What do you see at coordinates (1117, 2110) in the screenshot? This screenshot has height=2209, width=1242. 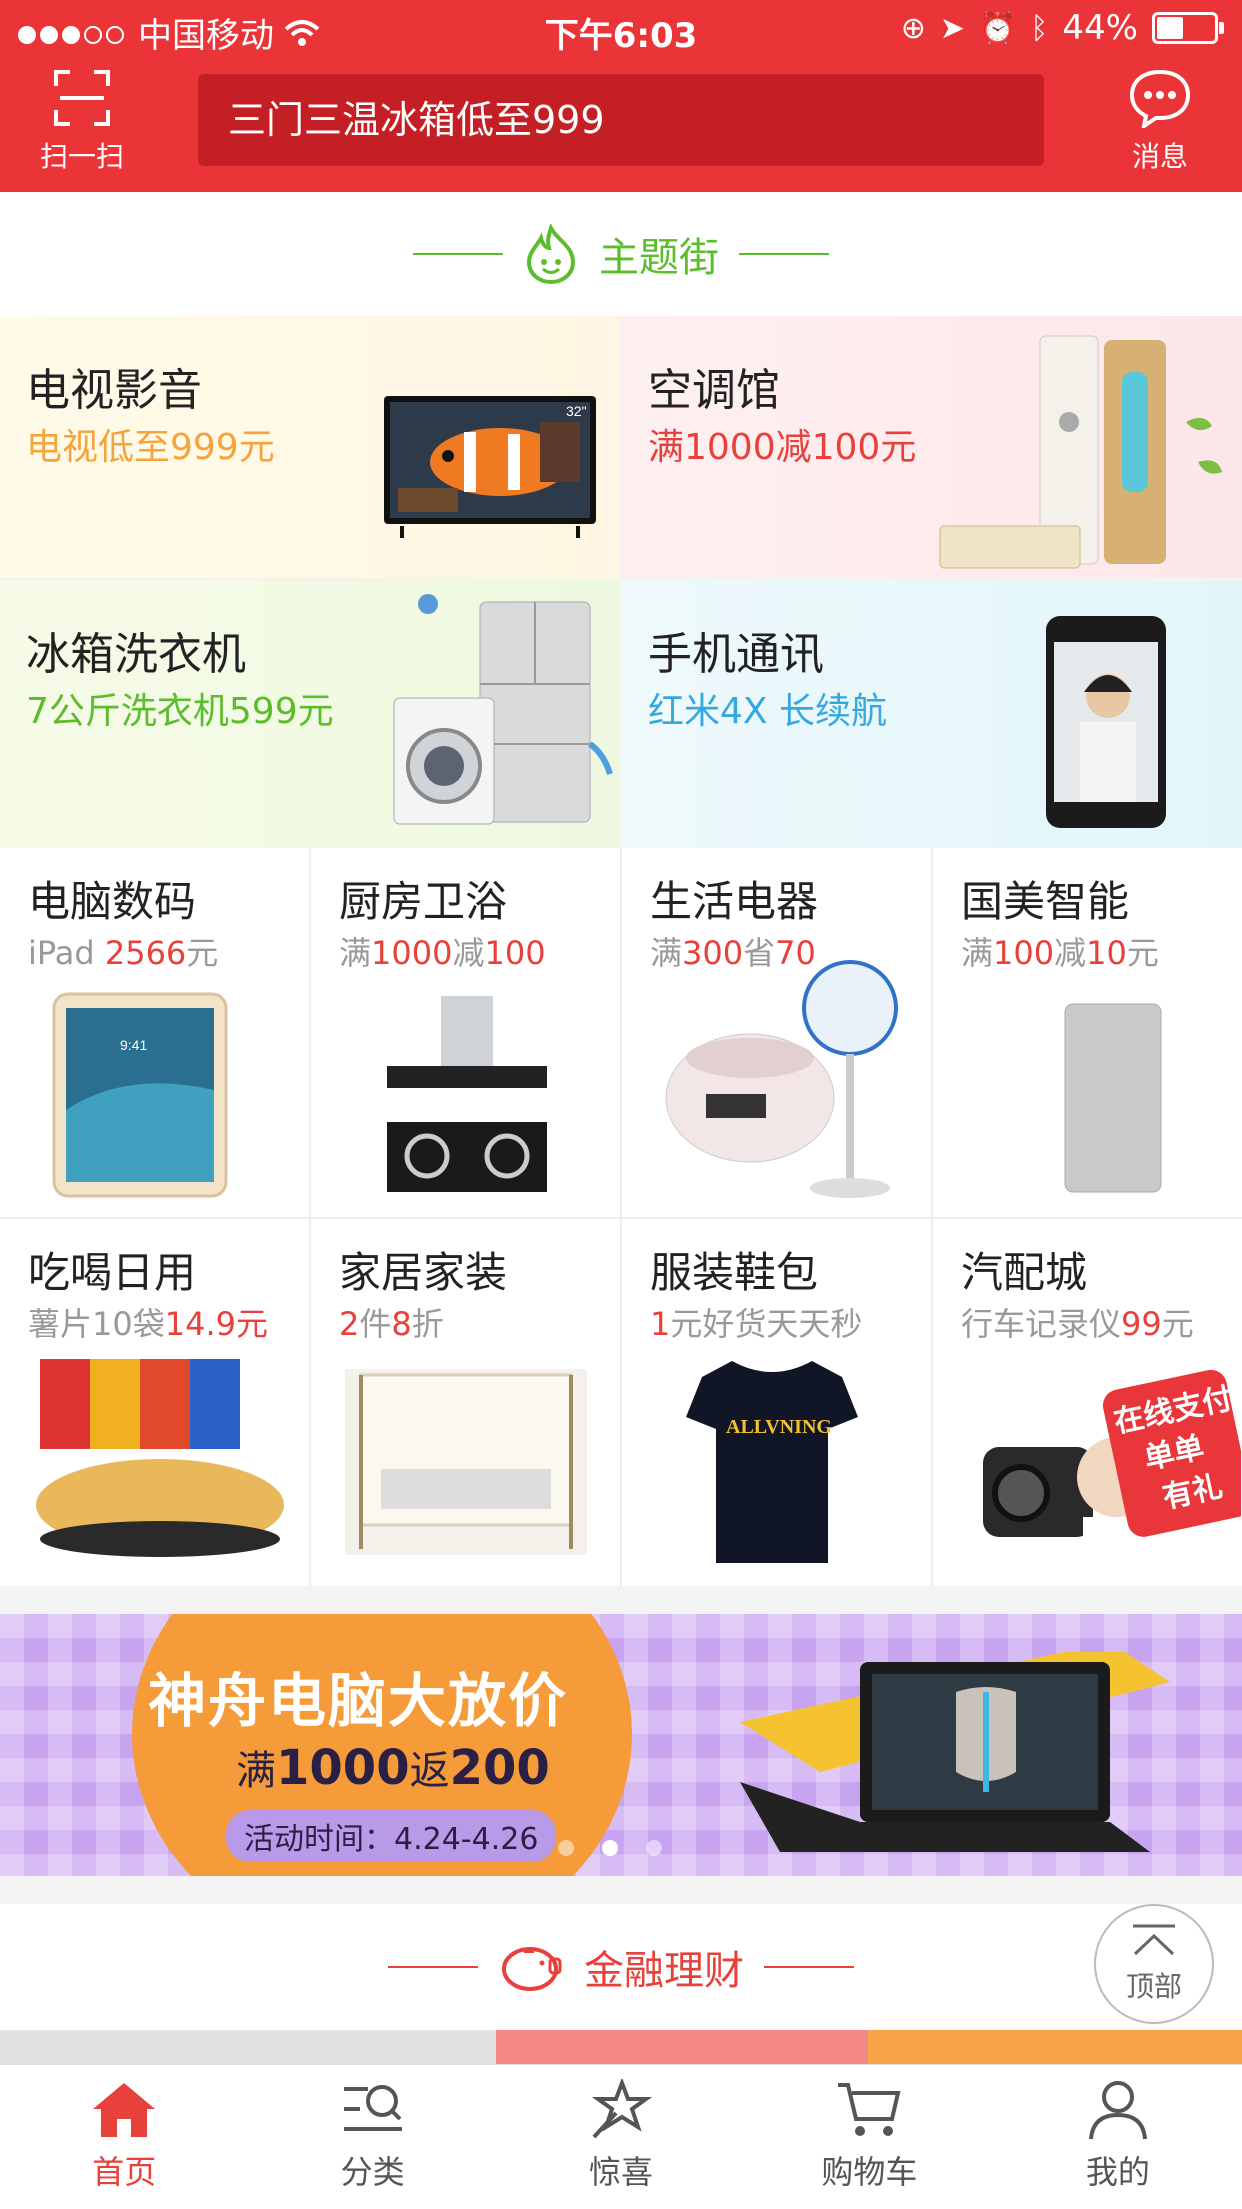 I see `user-icon` at bounding box center [1117, 2110].